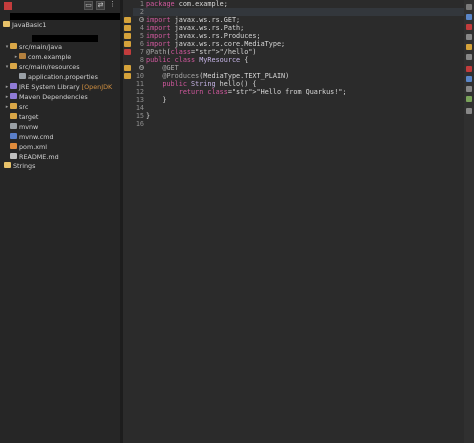 The image size is (474, 443). I want to click on code-line: @Path(class="str">"/hello"), so click(201, 52).